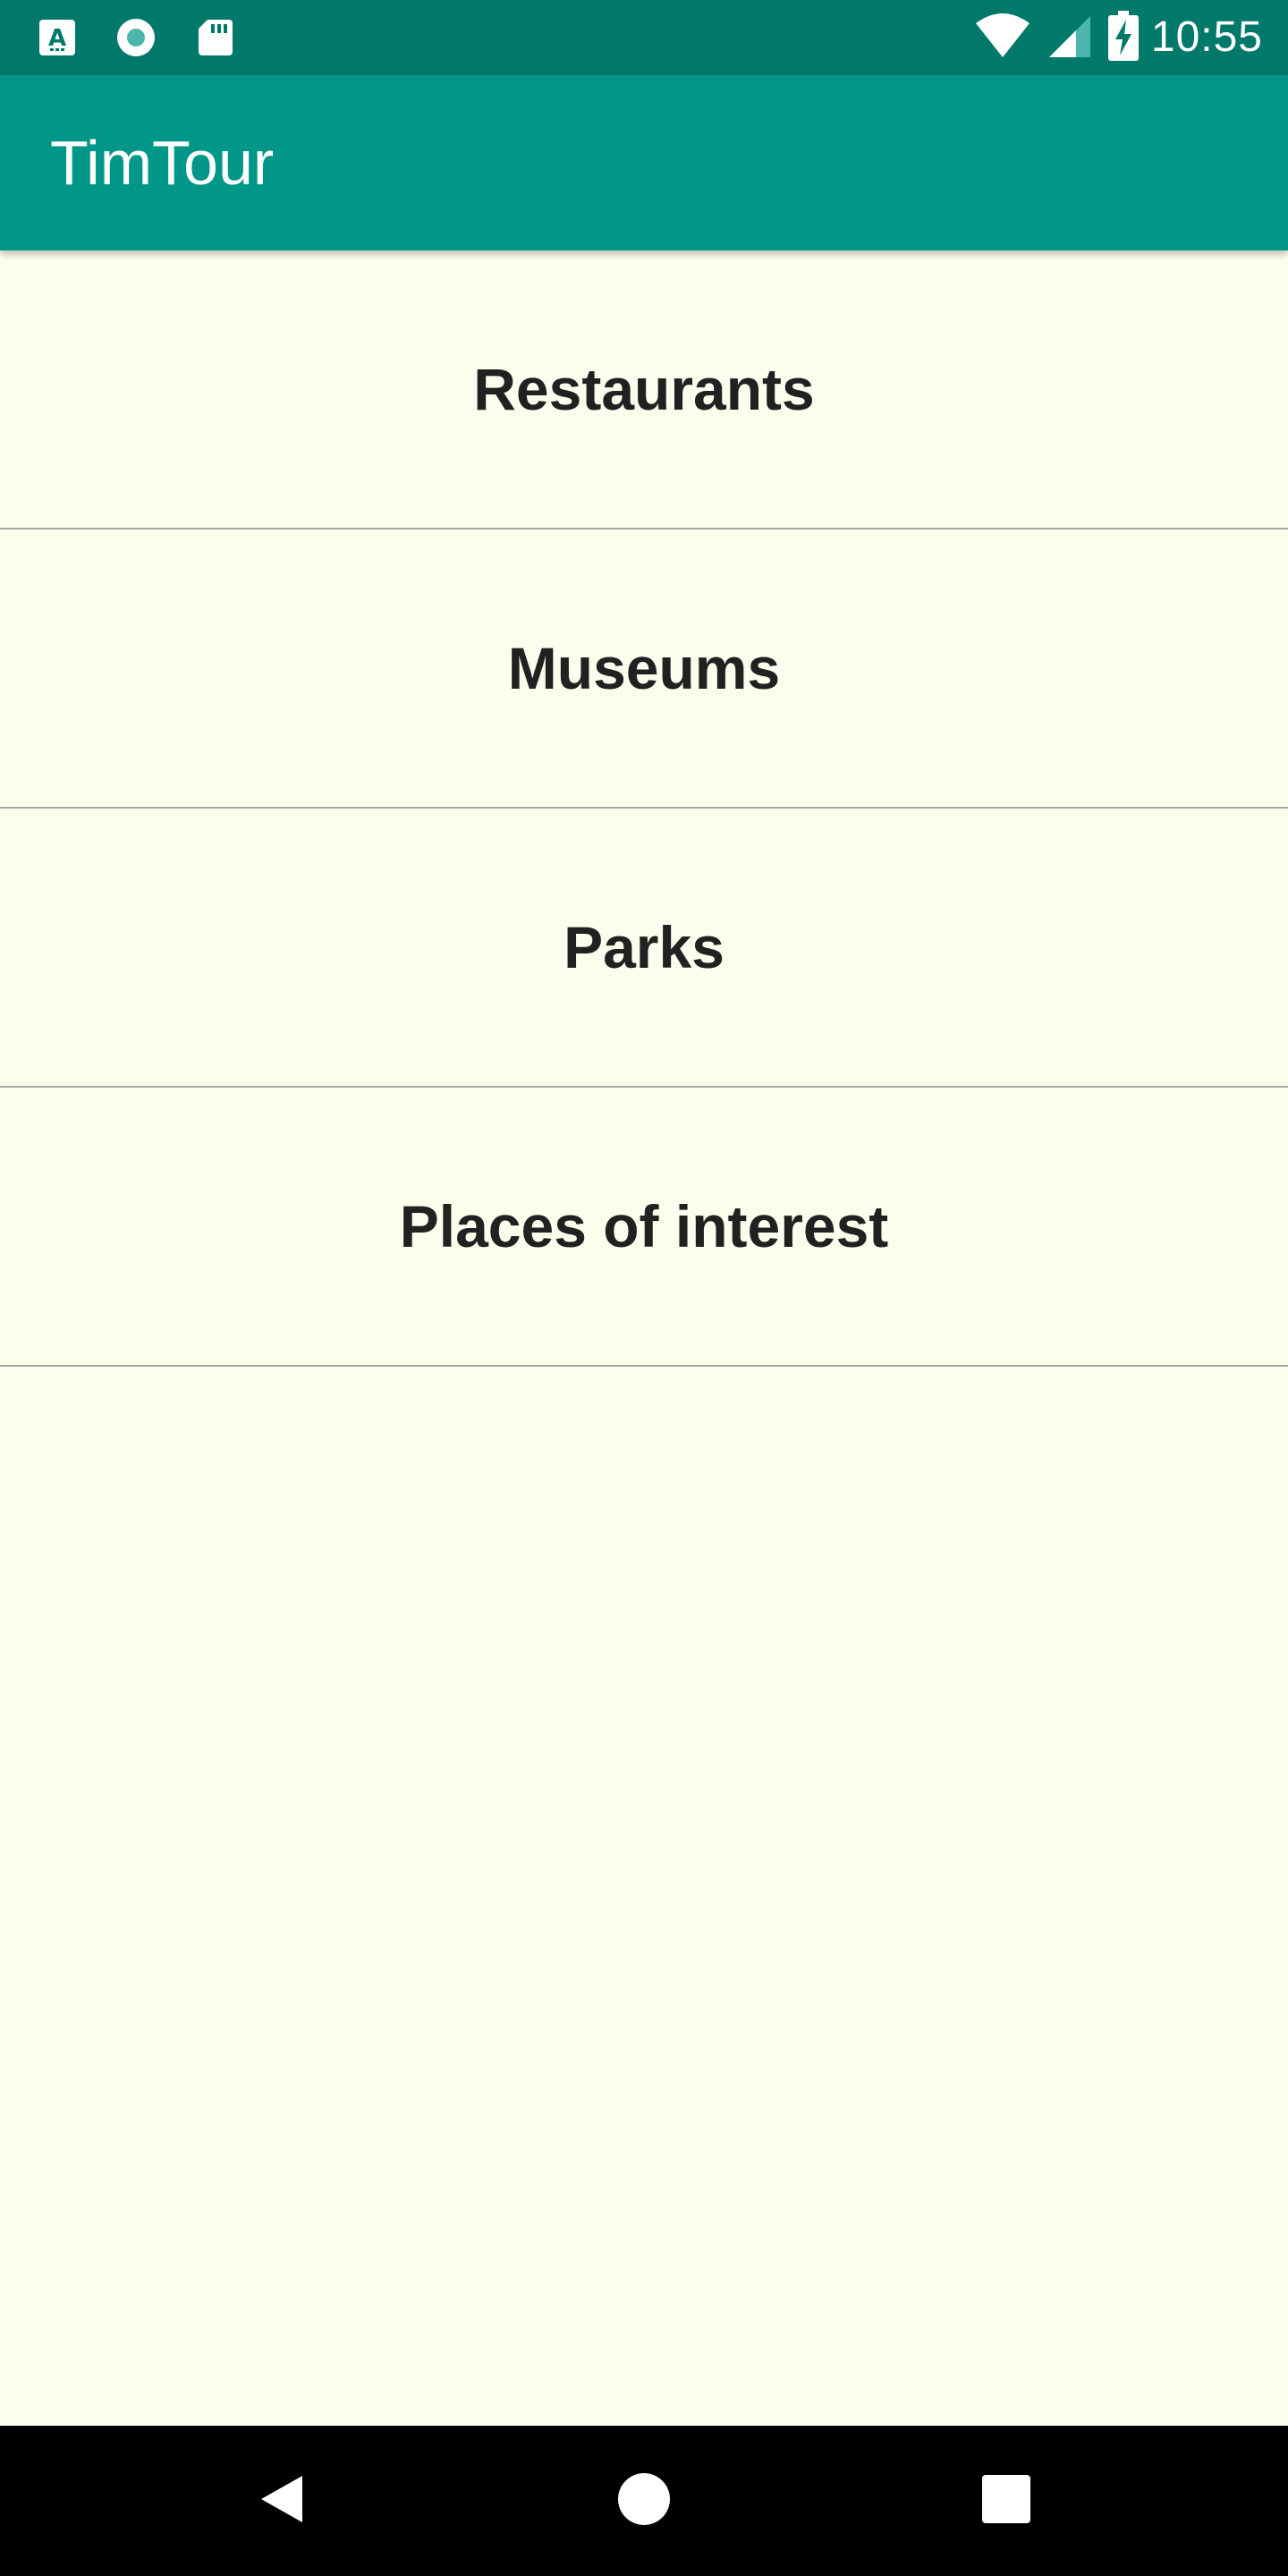  Describe the element at coordinates (644, 37) in the screenshot. I see `status-bar: A 10:55` at that location.